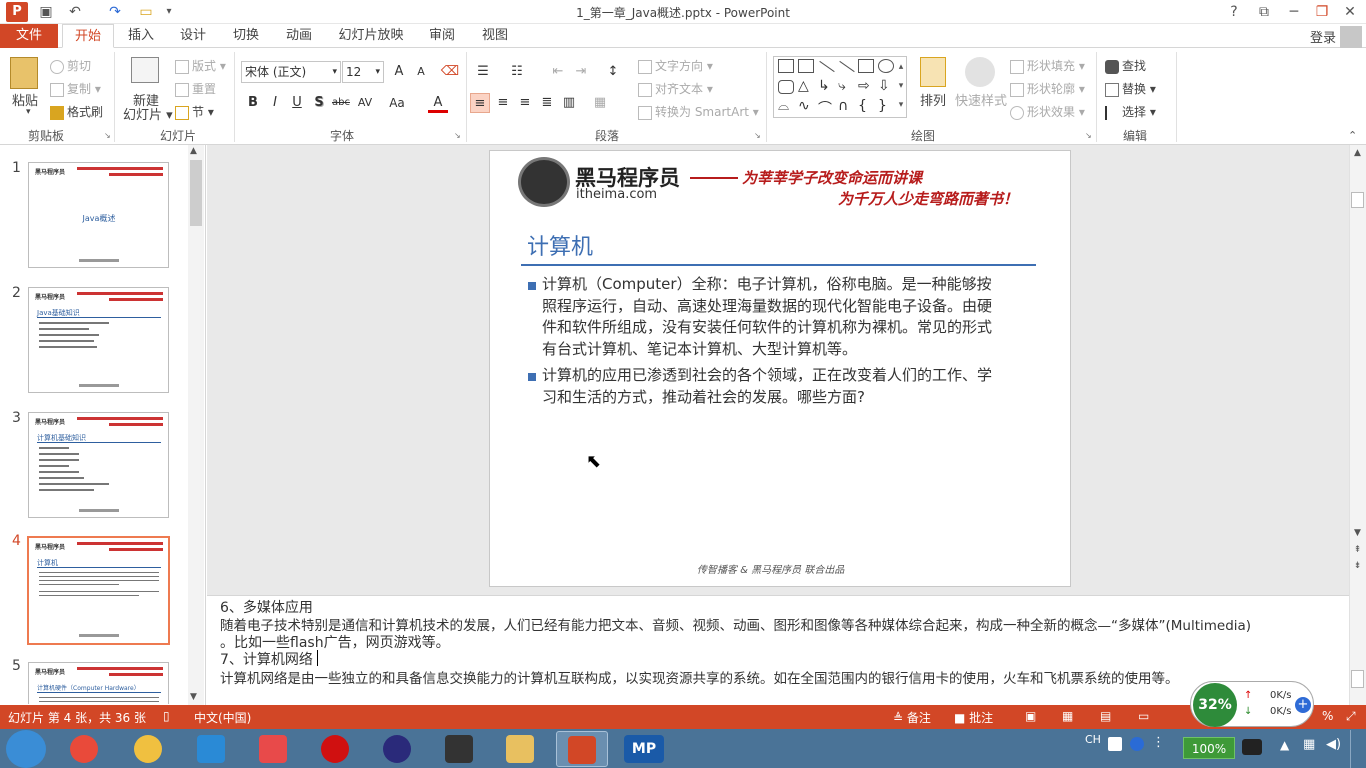  I want to click on taskbar-app-notes, so click(273, 749).